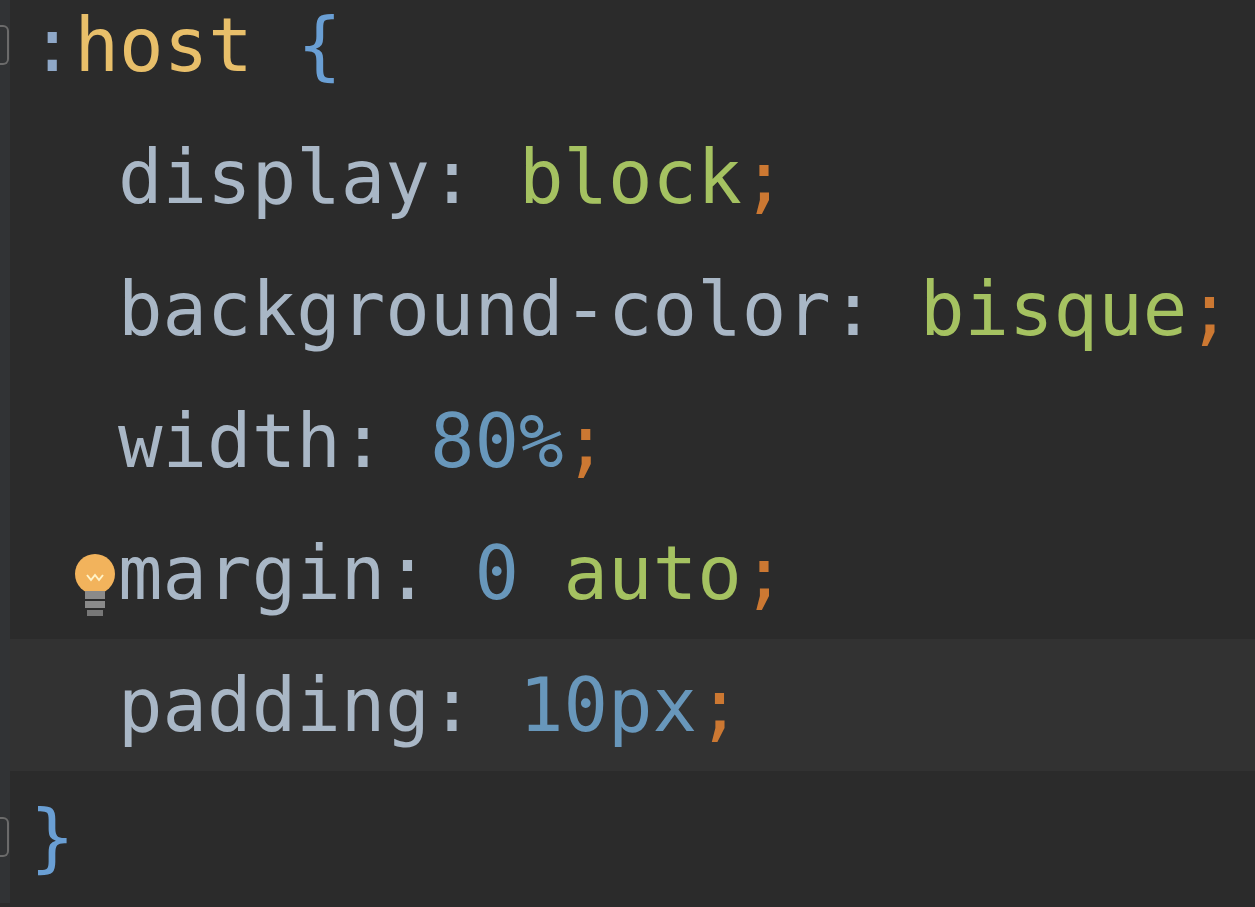 The image size is (1255, 907). What do you see at coordinates (675, 309) in the screenshot?
I see `code-line: background-color: bisque;` at bounding box center [675, 309].